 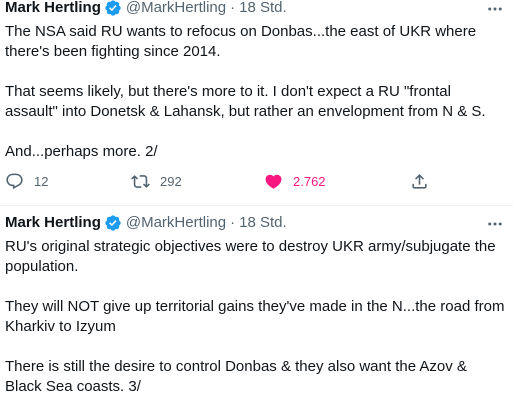 I want to click on reply-count: 12, so click(x=41, y=181).